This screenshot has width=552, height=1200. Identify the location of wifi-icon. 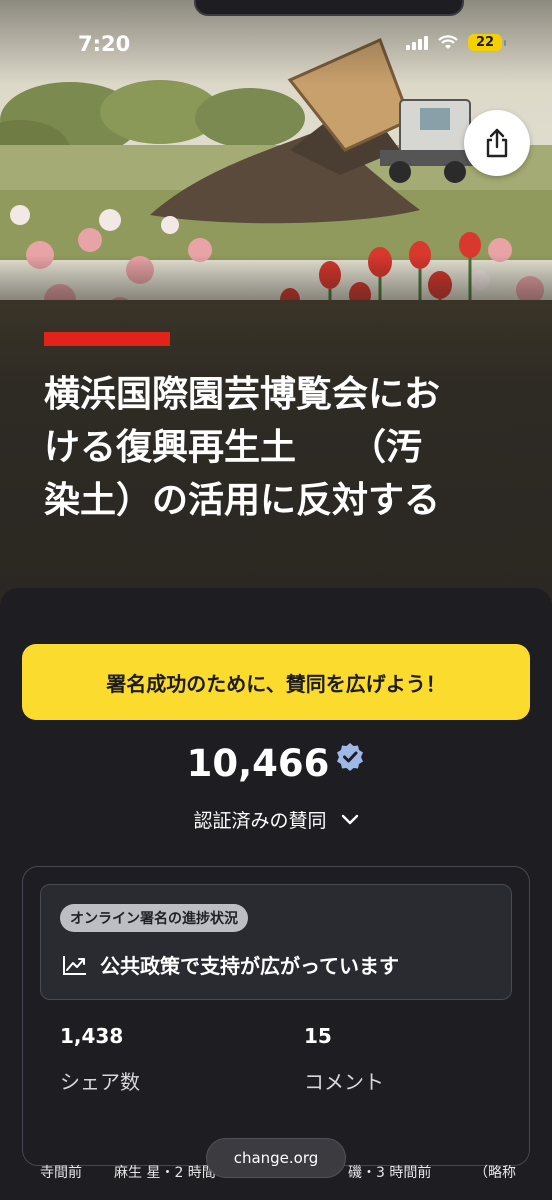
(448, 41).